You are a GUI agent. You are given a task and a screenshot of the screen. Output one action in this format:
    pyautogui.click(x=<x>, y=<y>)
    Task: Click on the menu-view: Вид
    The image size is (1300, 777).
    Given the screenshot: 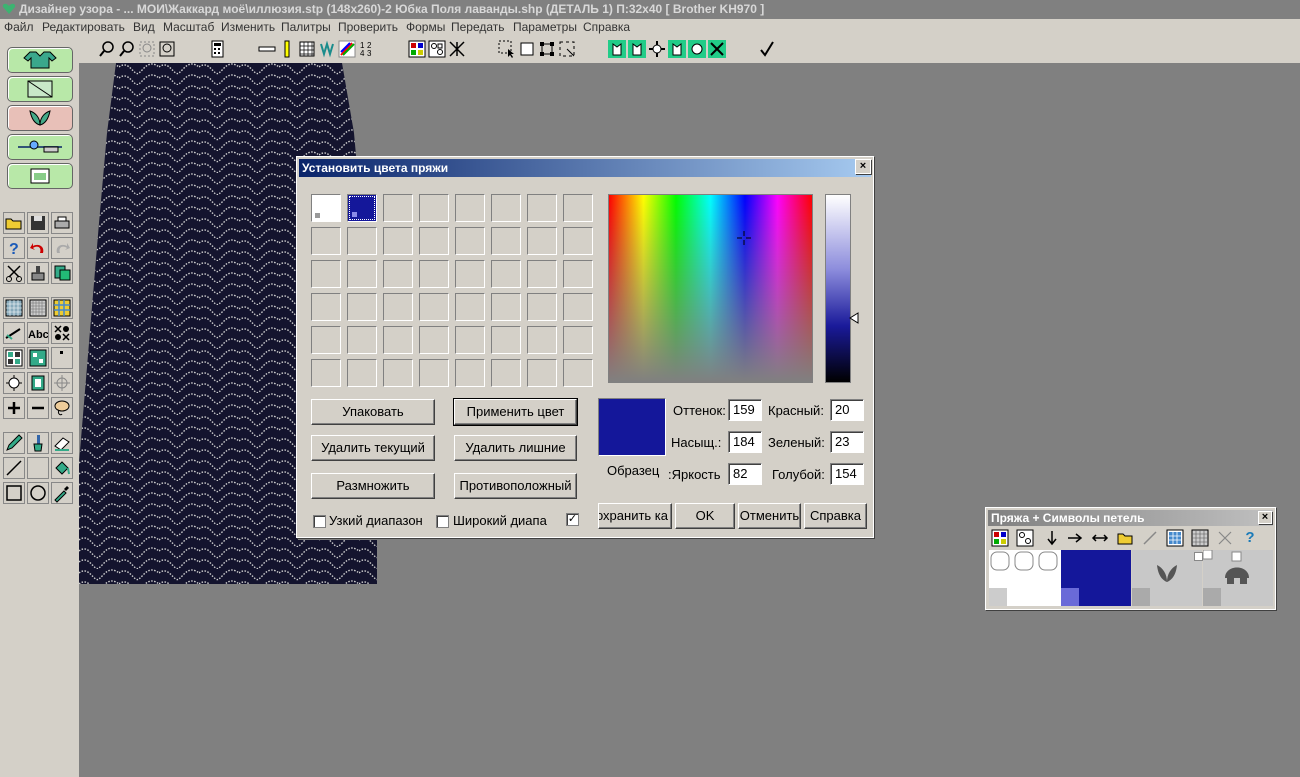 What is the action you would take?
    pyautogui.click(x=144, y=27)
    